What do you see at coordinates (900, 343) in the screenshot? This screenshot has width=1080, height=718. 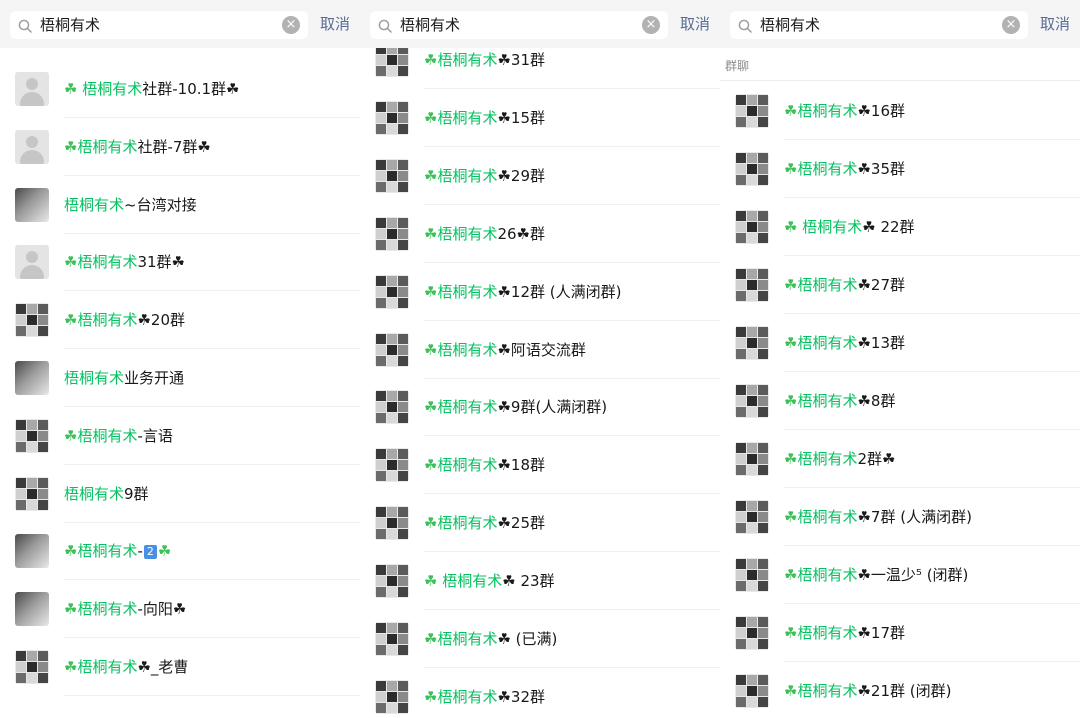 I see `search-result-row: ☘梧桐有术☘13群` at bounding box center [900, 343].